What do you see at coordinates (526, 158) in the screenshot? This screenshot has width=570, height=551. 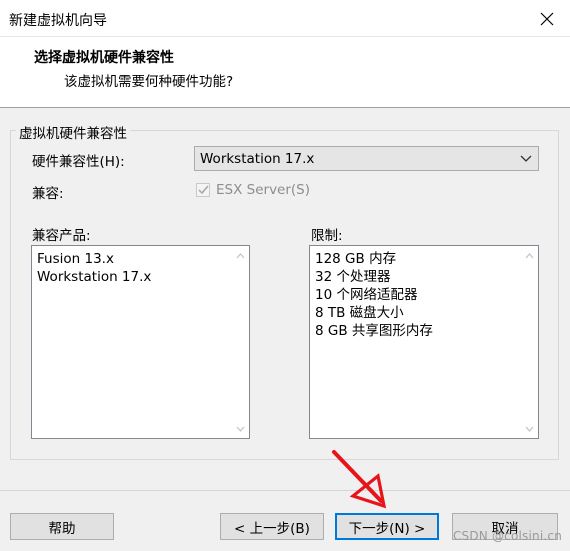 I see `chevron-down-icon` at bounding box center [526, 158].